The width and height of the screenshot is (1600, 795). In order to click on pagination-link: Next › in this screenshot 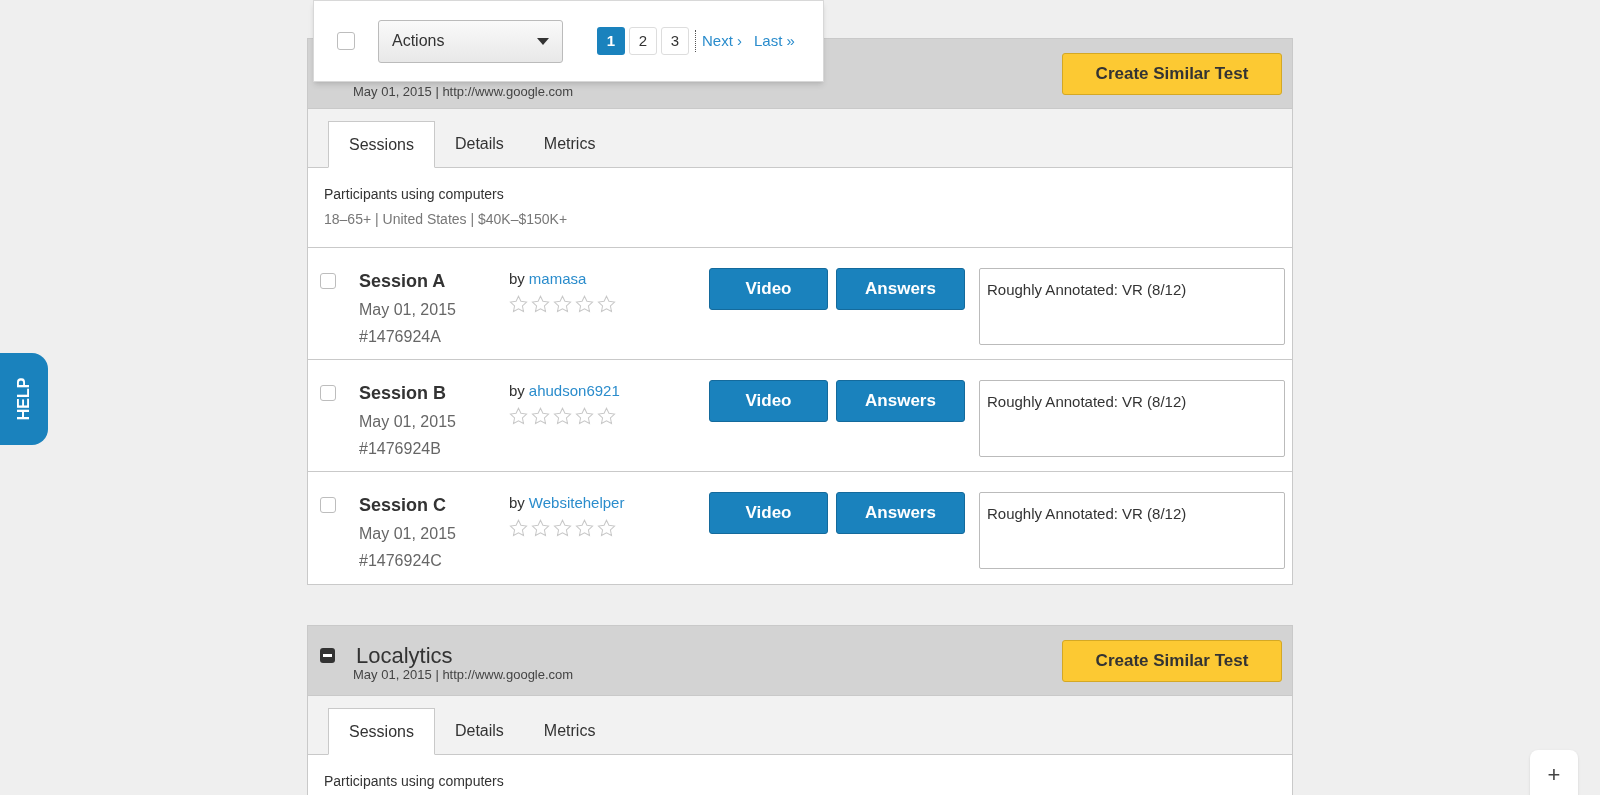, I will do `click(722, 41)`.